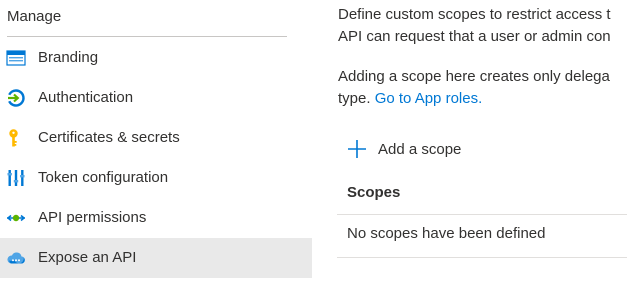 The image size is (627, 282). What do you see at coordinates (374, 192) in the screenshot?
I see `scopes-column-header: Scopes` at bounding box center [374, 192].